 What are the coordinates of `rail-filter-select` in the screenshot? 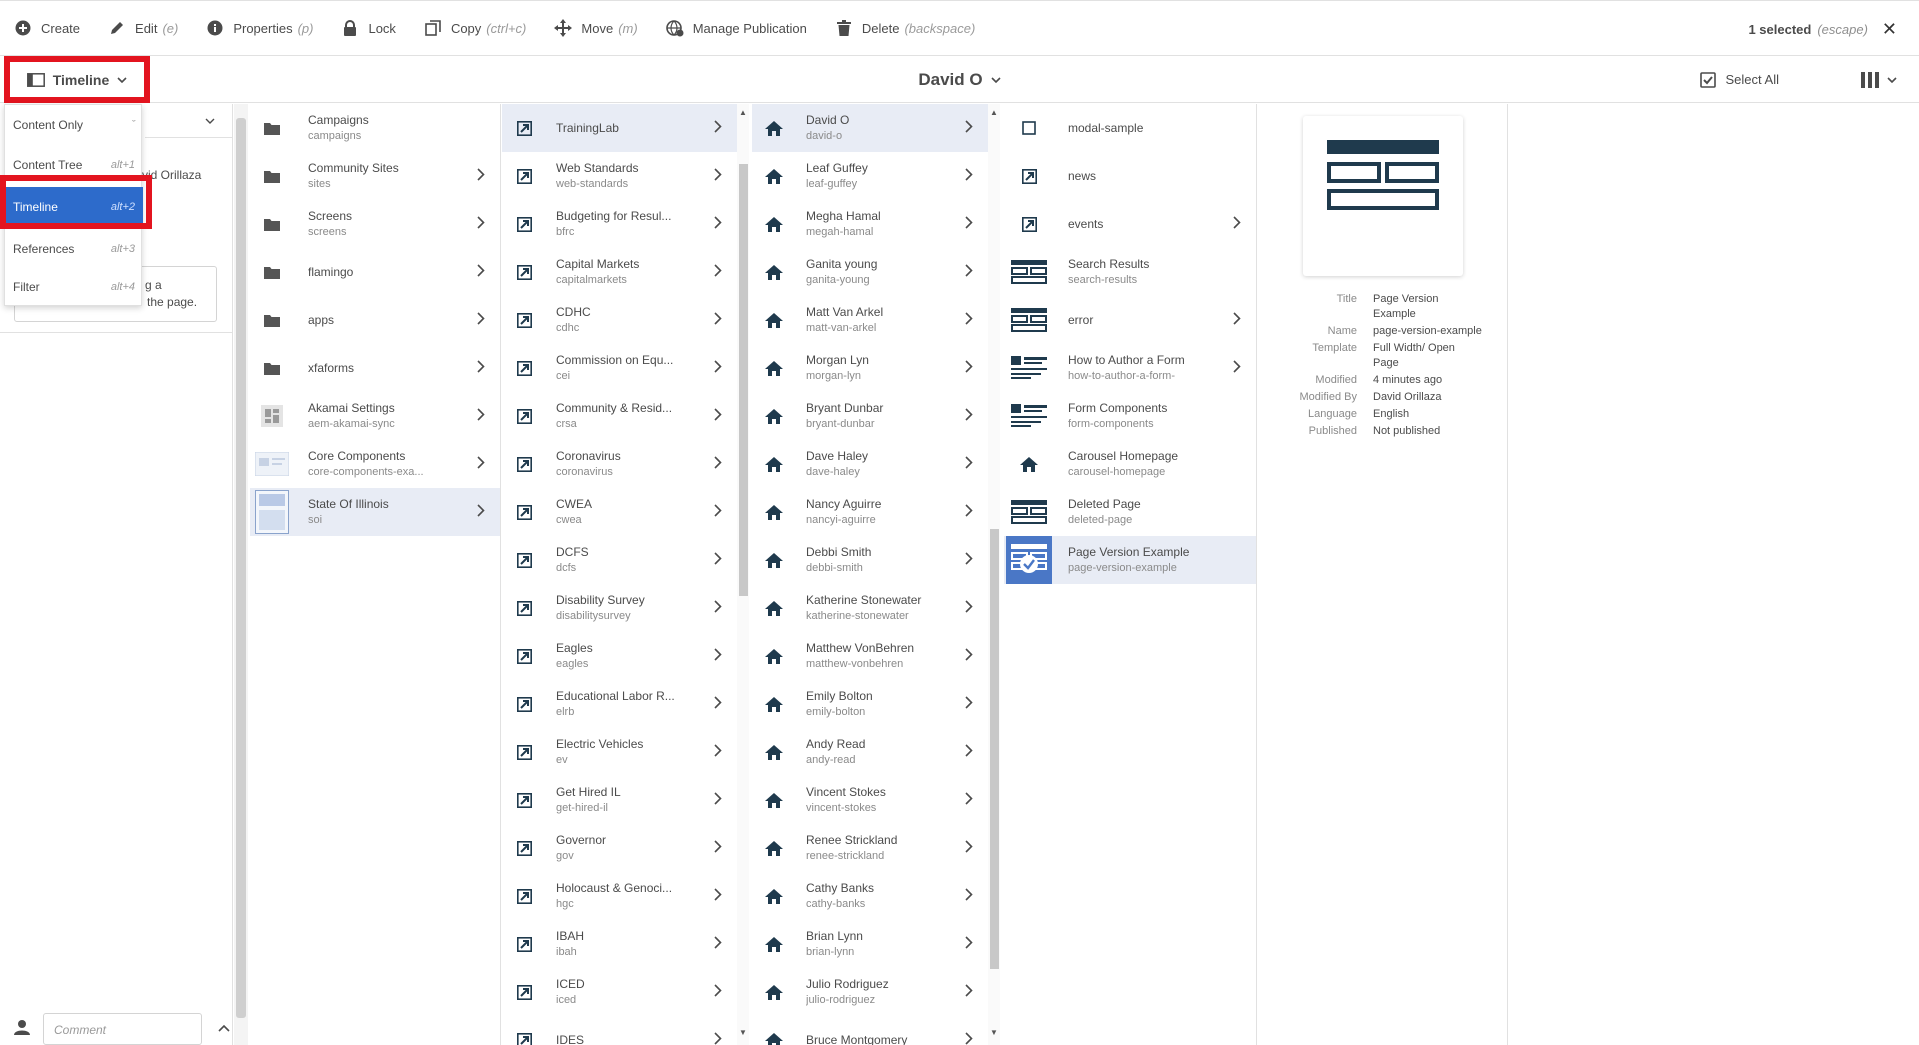 It's located at (189, 121).